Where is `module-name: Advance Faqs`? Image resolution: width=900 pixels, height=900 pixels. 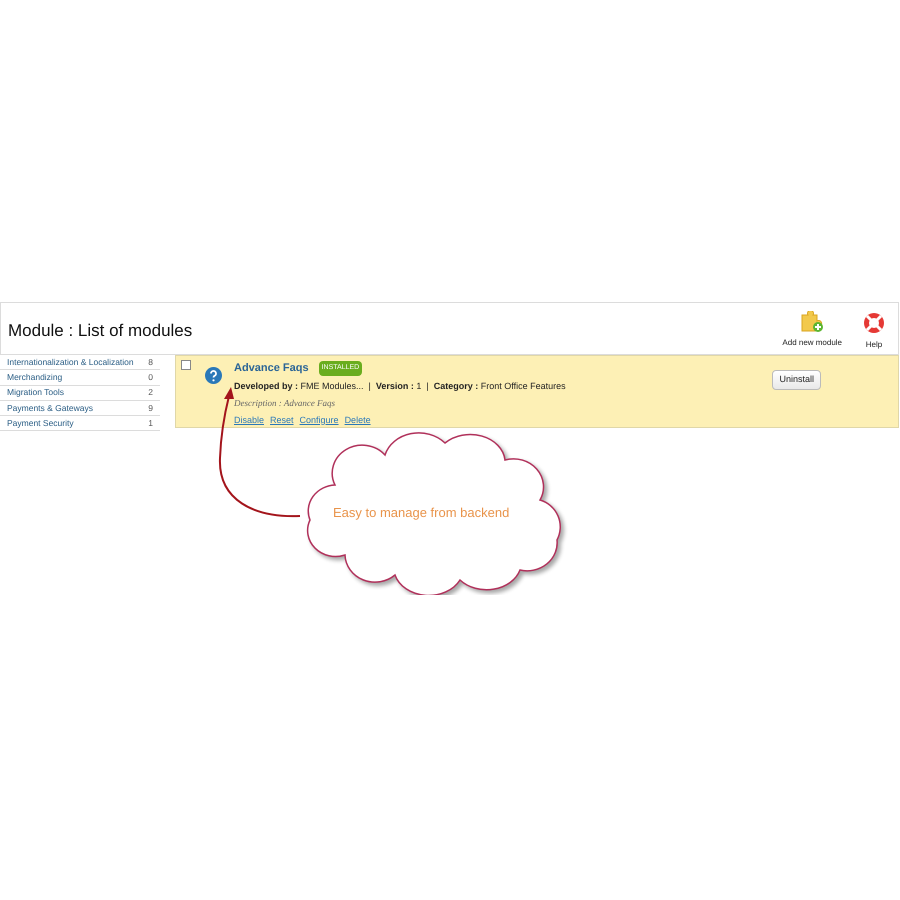 module-name: Advance Faqs is located at coordinates (271, 368).